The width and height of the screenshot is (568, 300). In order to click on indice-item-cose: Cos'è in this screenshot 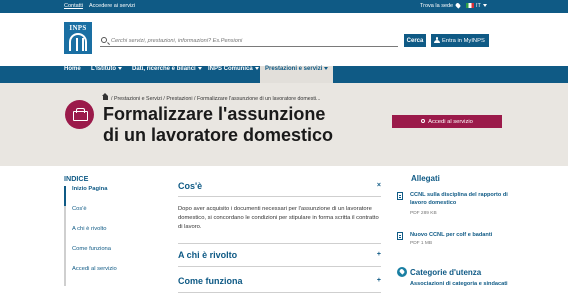, I will do `click(104, 216)`.